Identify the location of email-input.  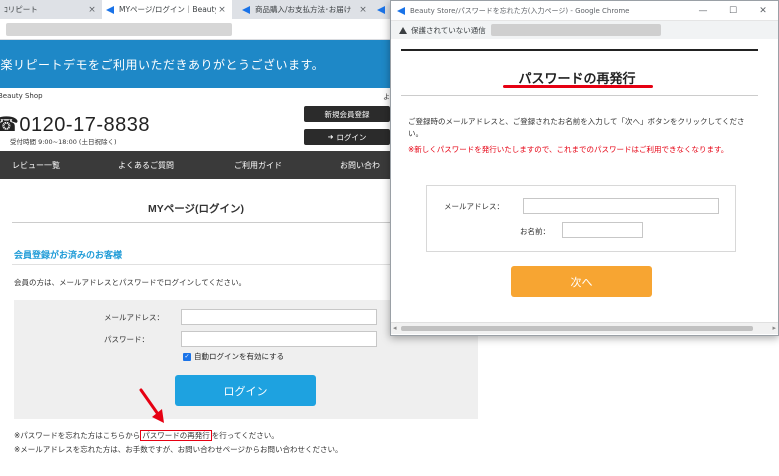
(279, 317).